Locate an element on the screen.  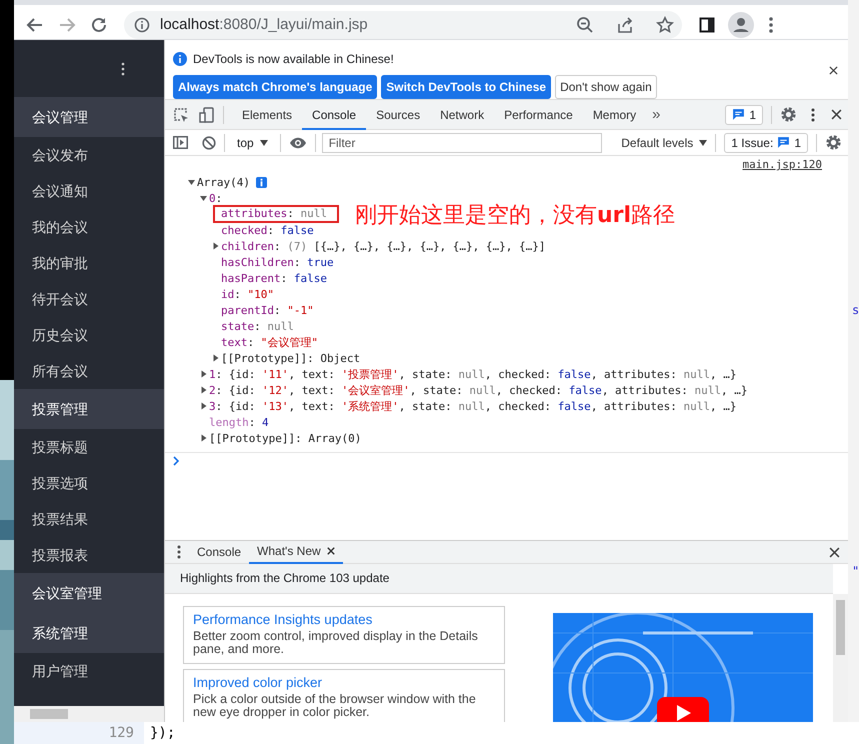
menu-item: 用户管理 is located at coordinates (89, 671).